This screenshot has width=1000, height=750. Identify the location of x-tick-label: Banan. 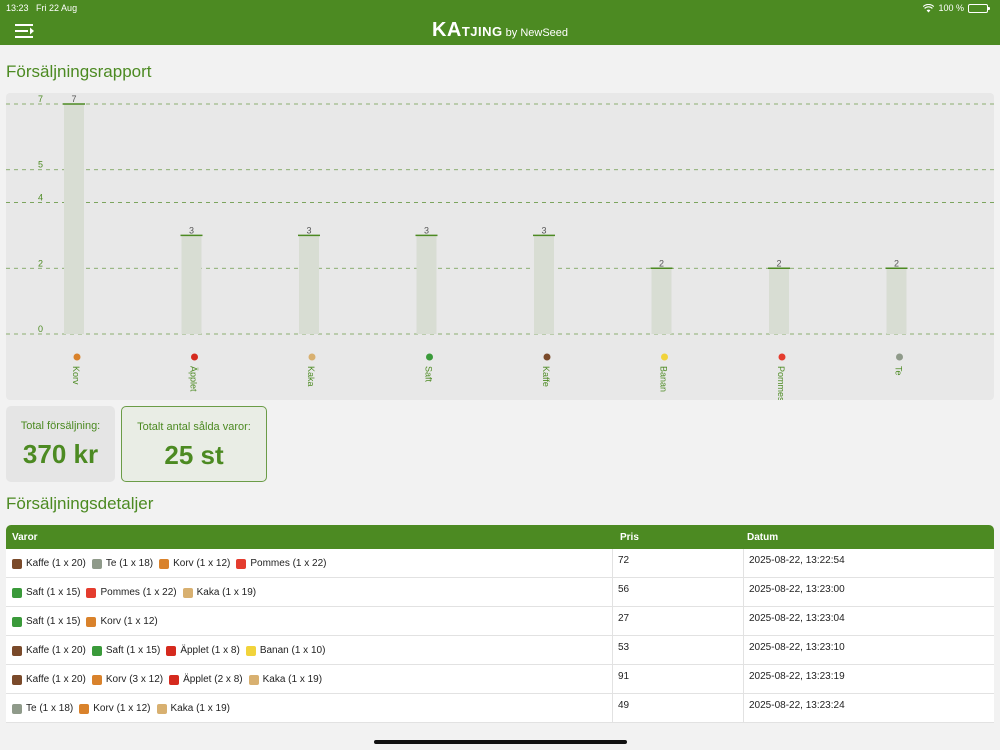
(664, 379).